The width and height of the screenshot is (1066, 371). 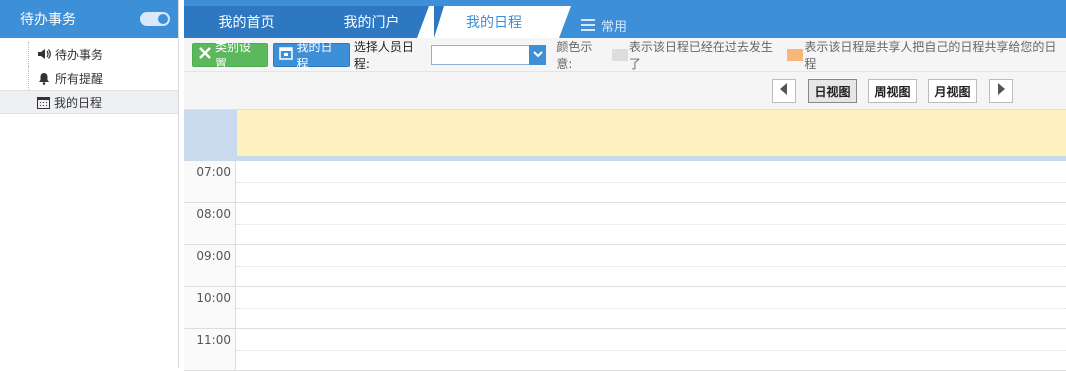 I want to click on hour-row: 11:00, so click(x=625, y=350).